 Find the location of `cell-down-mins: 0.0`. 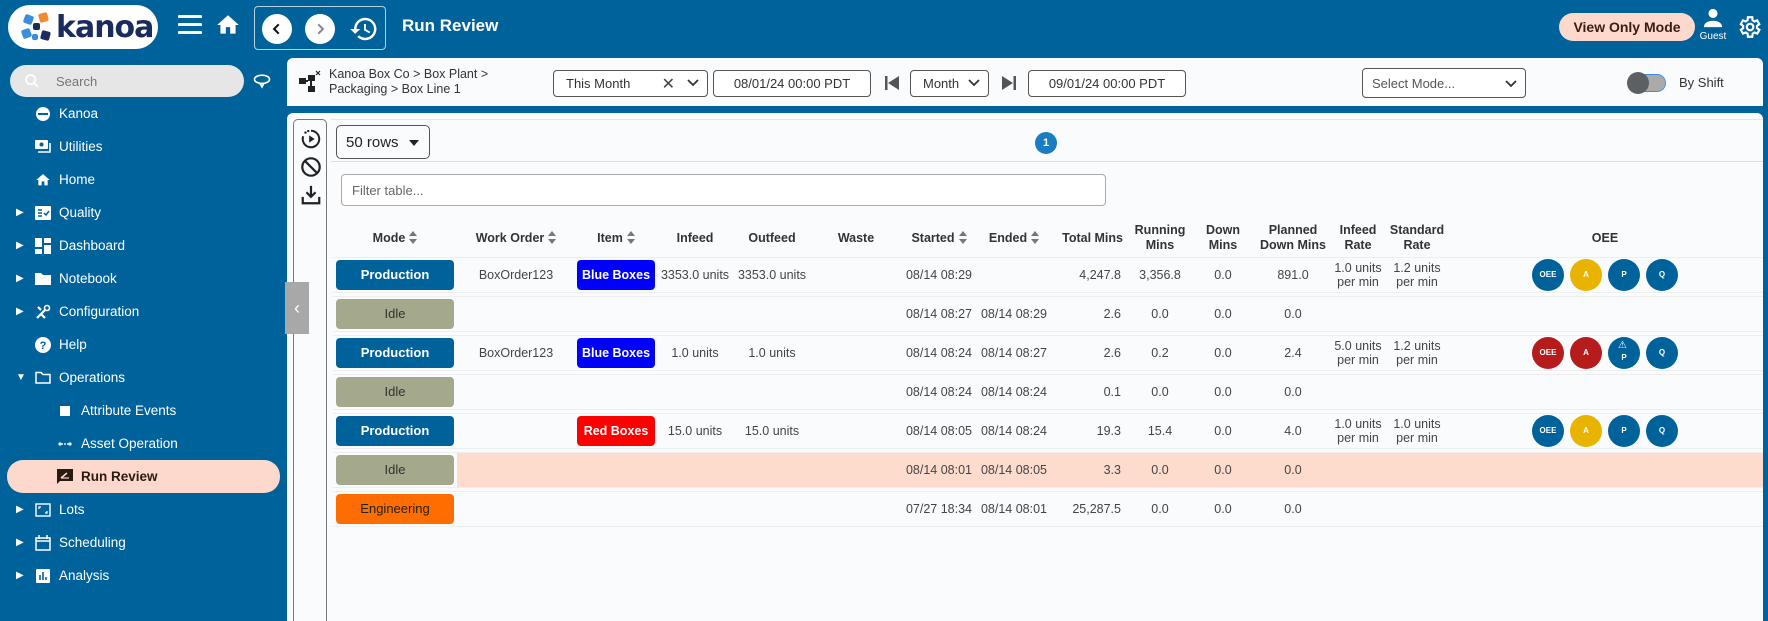

cell-down-mins: 0.0 is located at coordinates (1223, 353).